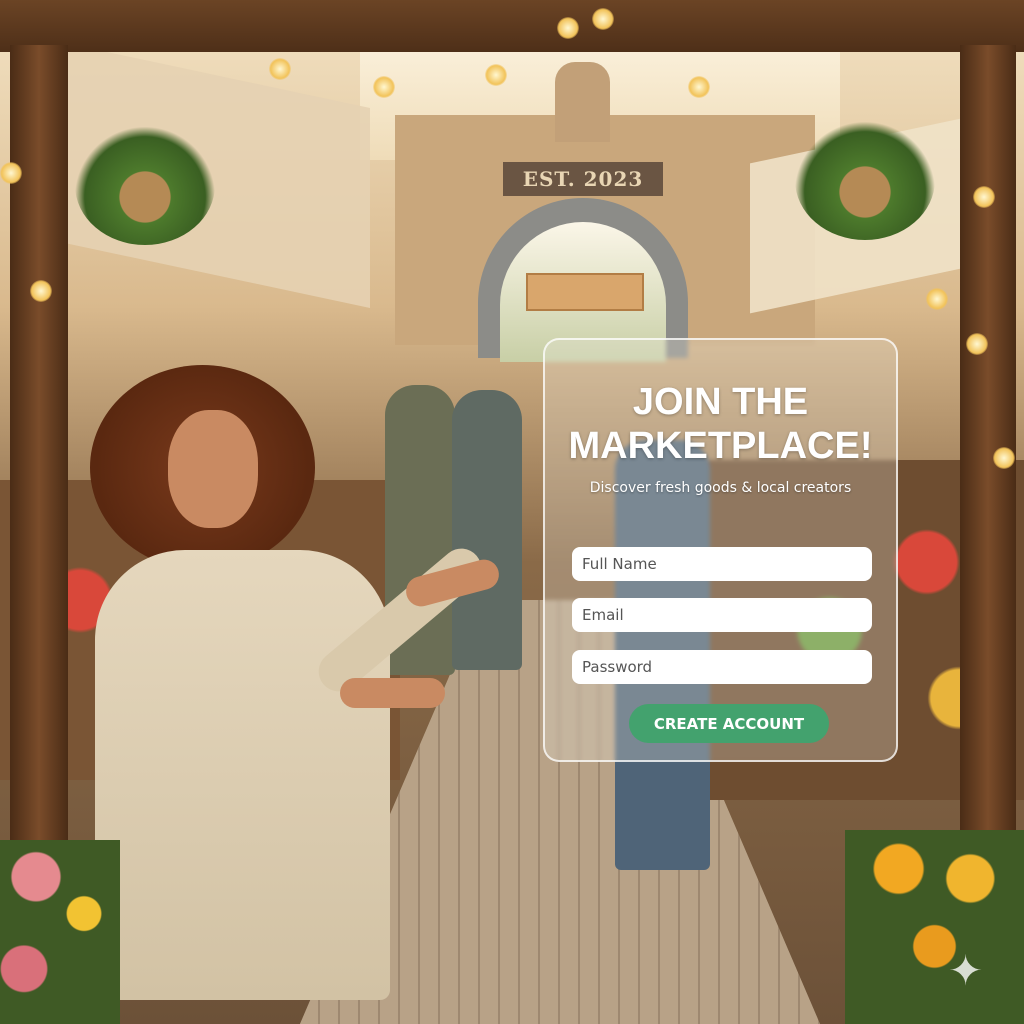  What do you see at coordinates (720, 402) in the screenshot?
I see `title-line-1: JOIN THE` at bounding box center [720, 402].